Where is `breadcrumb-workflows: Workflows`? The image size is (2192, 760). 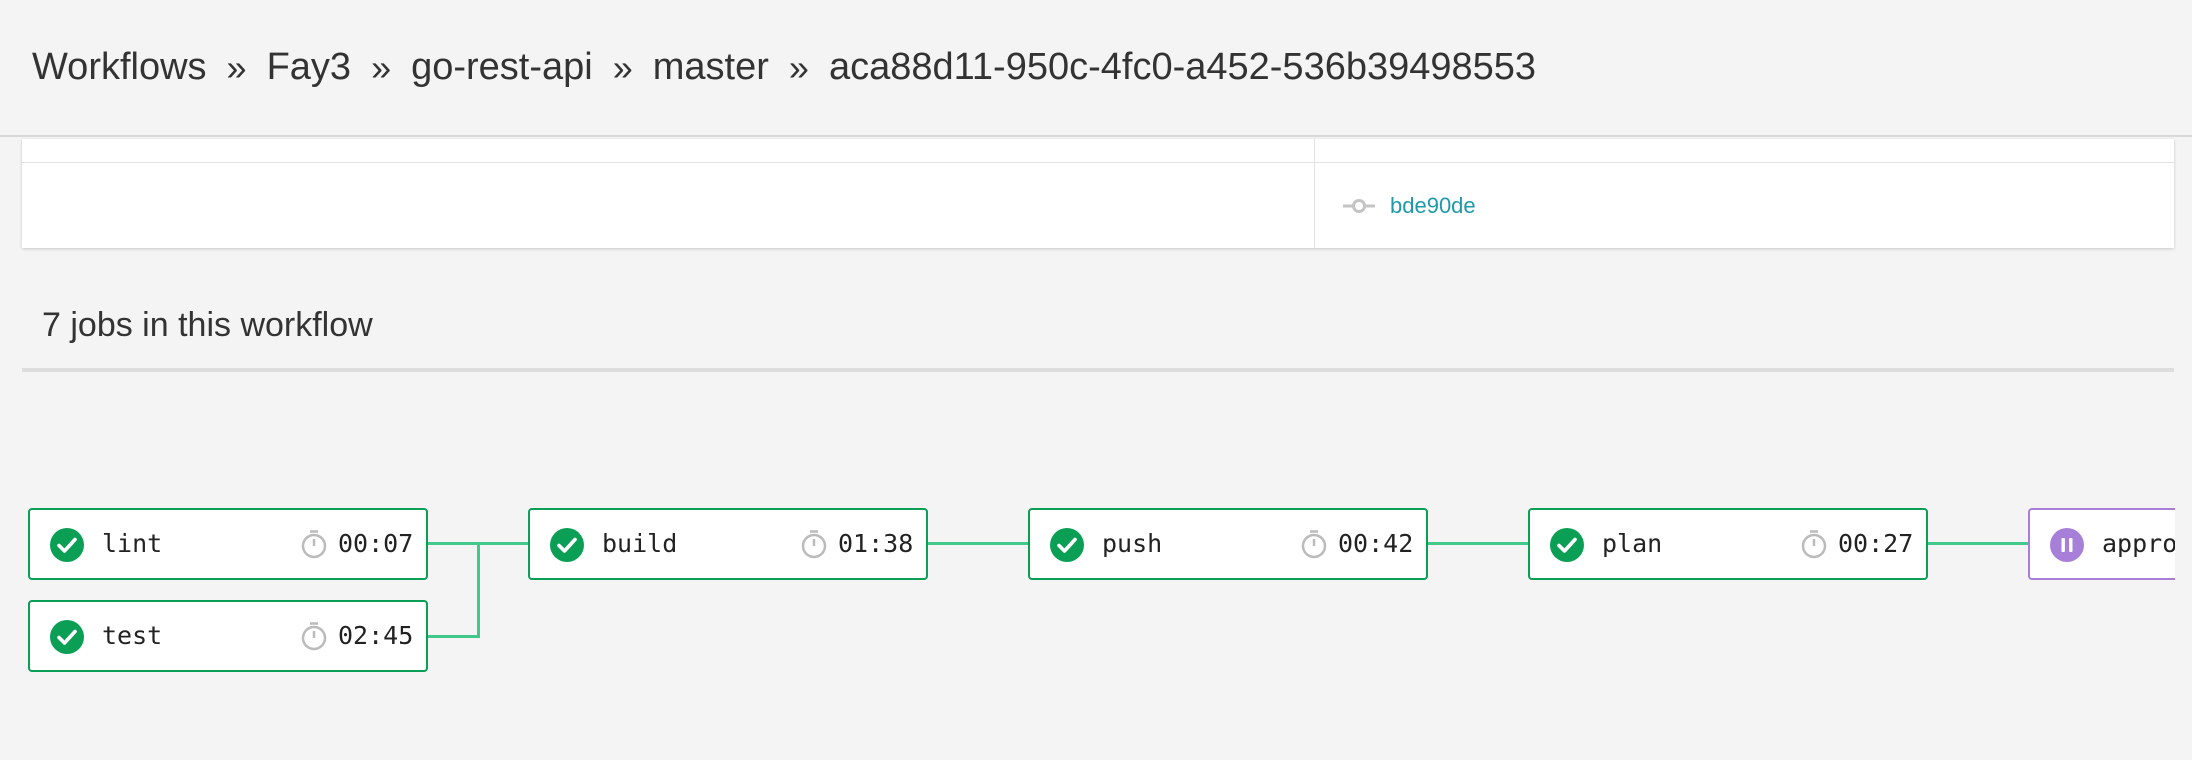 breadcrumb-workflows: Workflows is located at coordinates (119, 67).